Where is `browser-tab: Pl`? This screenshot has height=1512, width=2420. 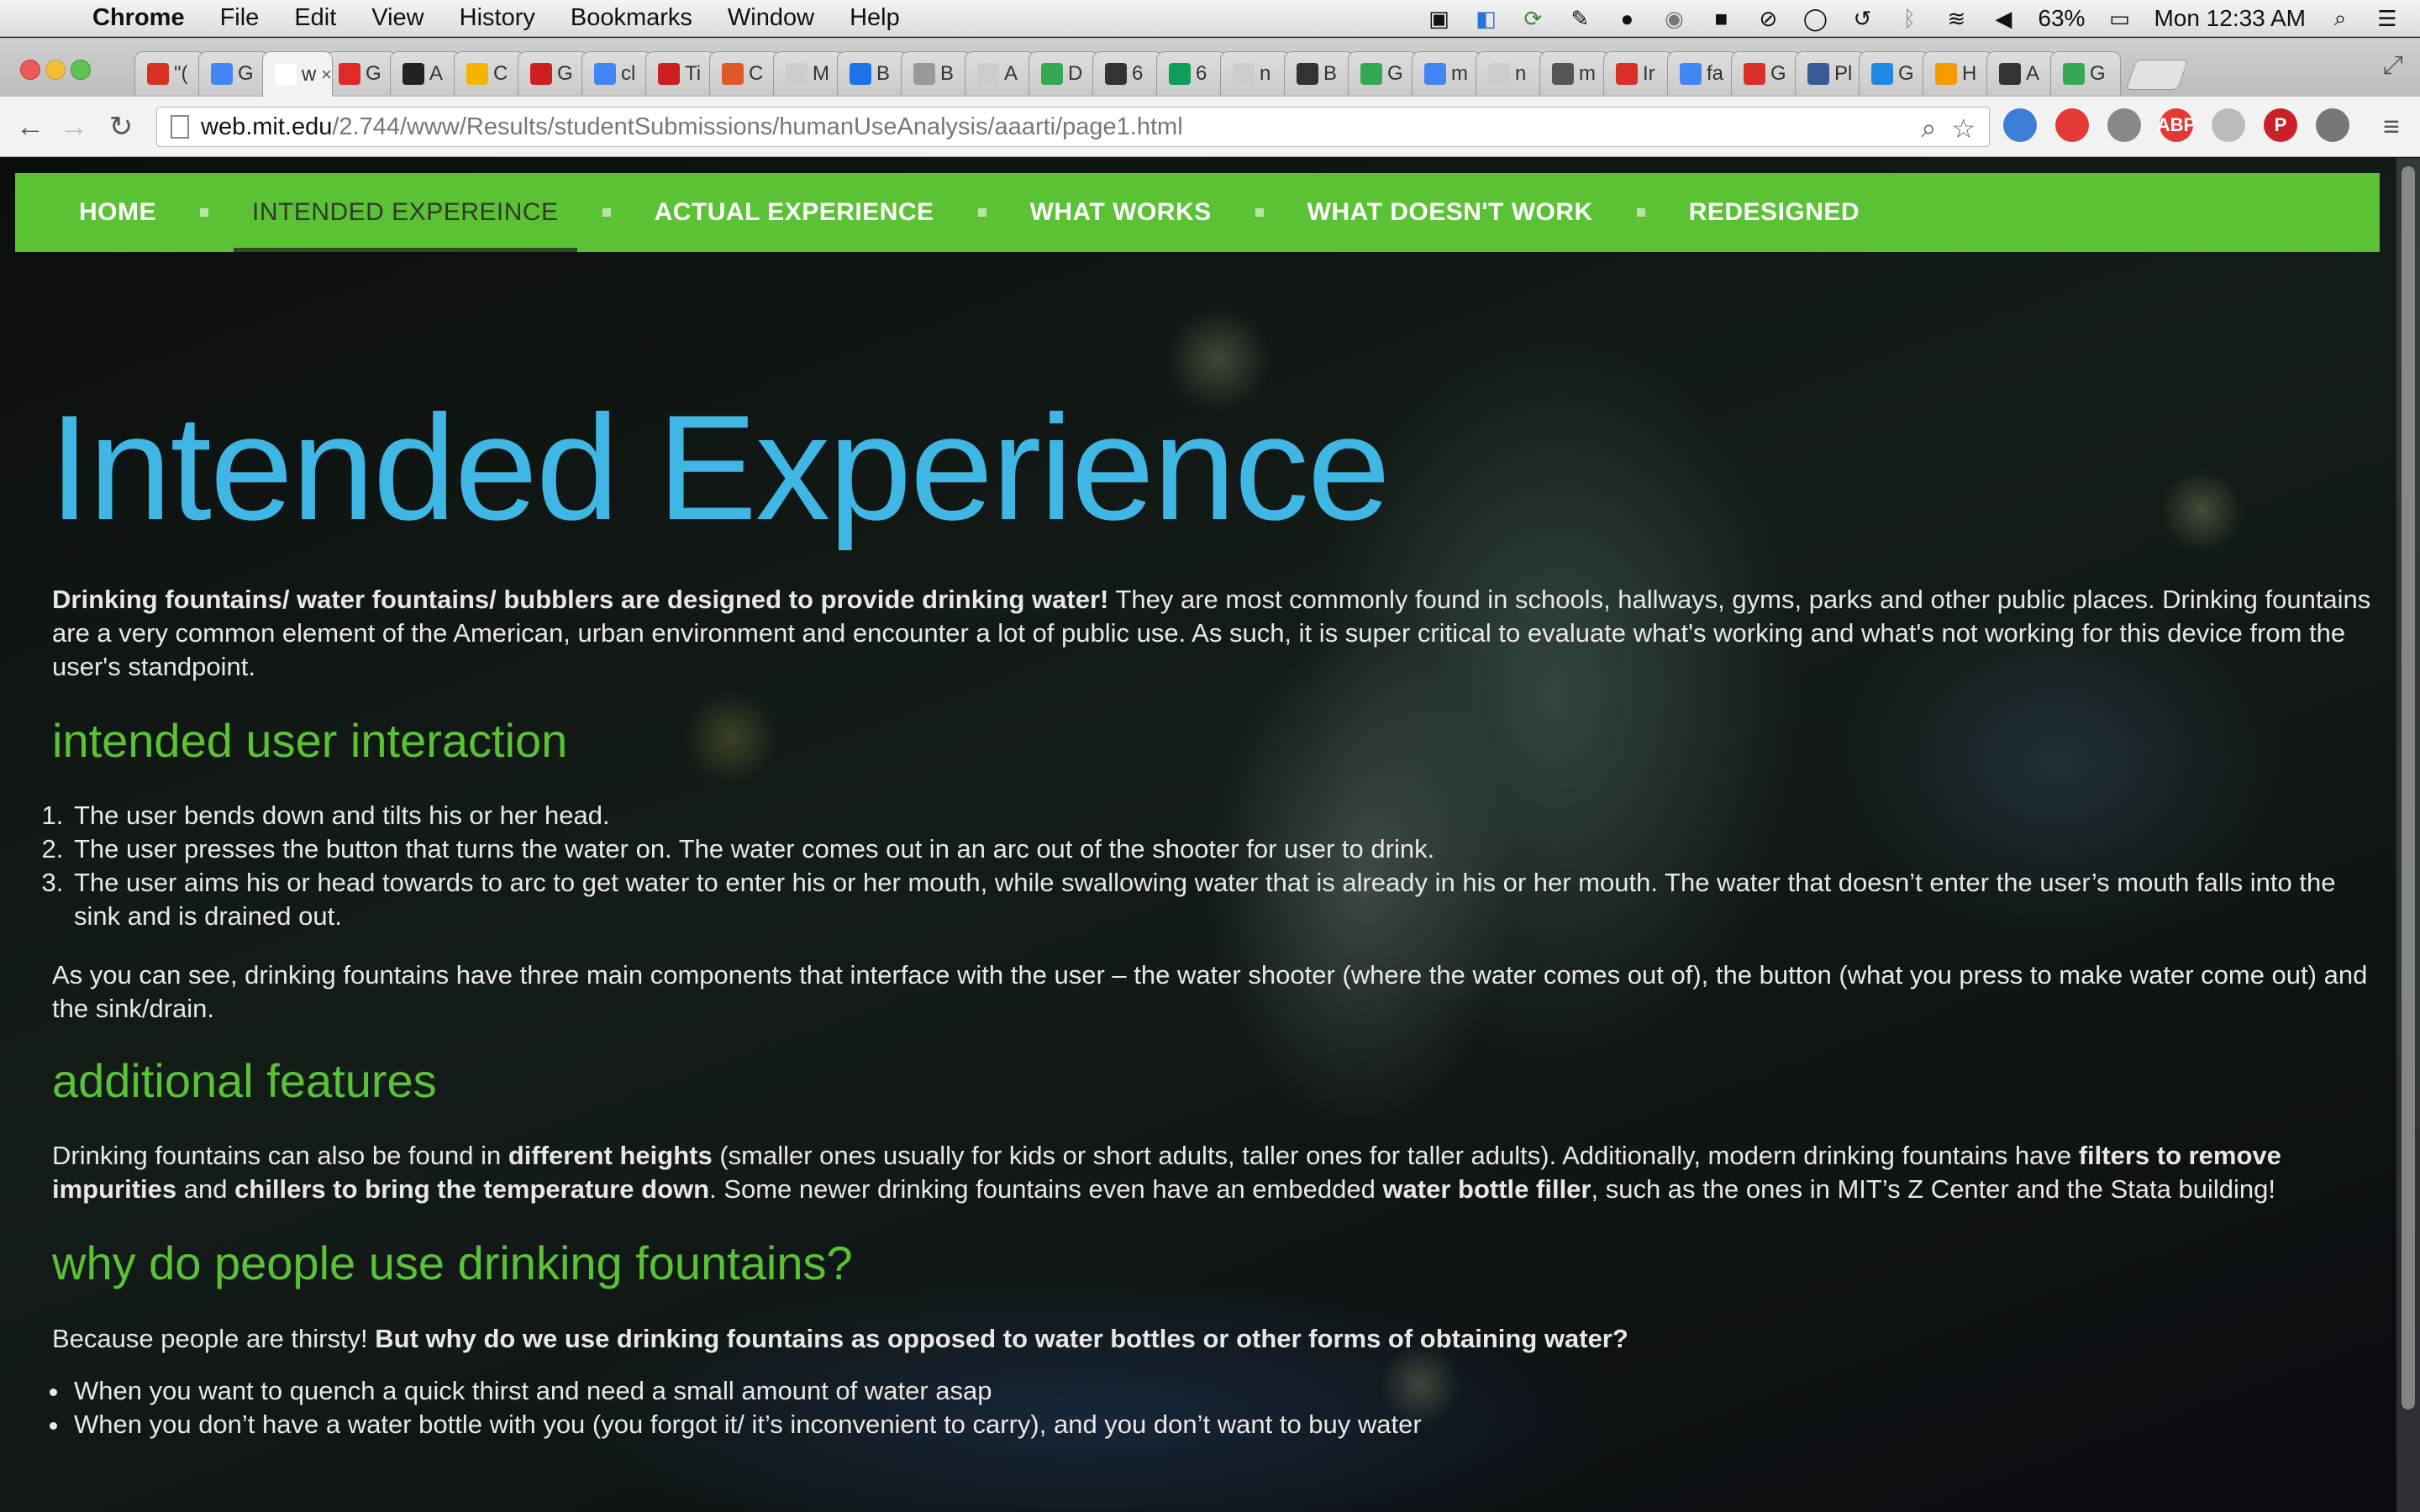
browser-tab: Pl is located at coordinates (1830, 73).